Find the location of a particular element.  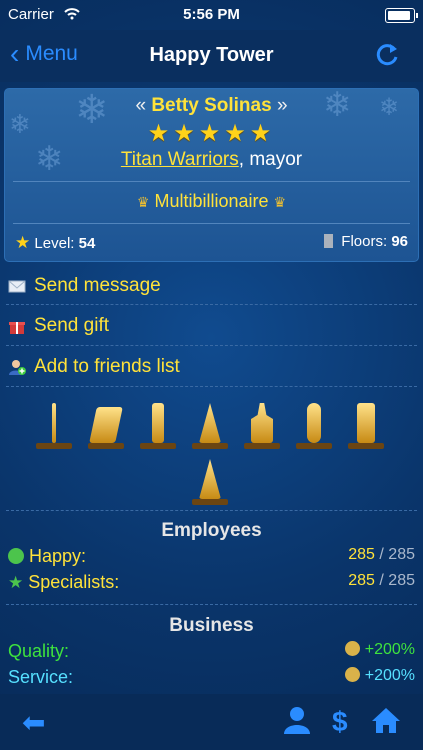

floors-label: Floors: is located at coordinates (364, 241).